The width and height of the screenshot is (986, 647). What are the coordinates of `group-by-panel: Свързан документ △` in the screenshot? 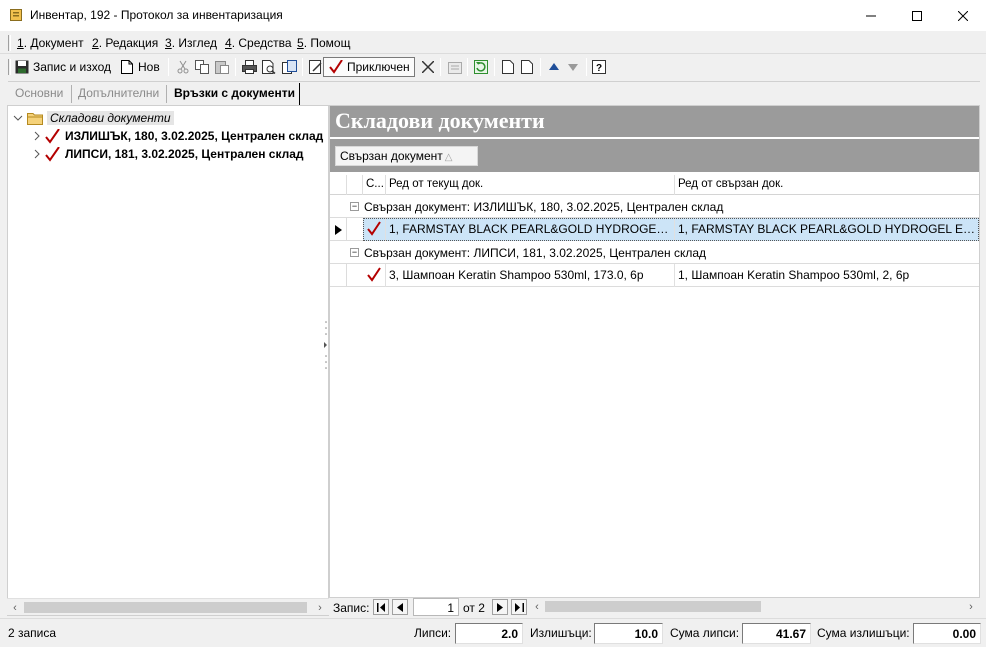 It's located at (654, 155).